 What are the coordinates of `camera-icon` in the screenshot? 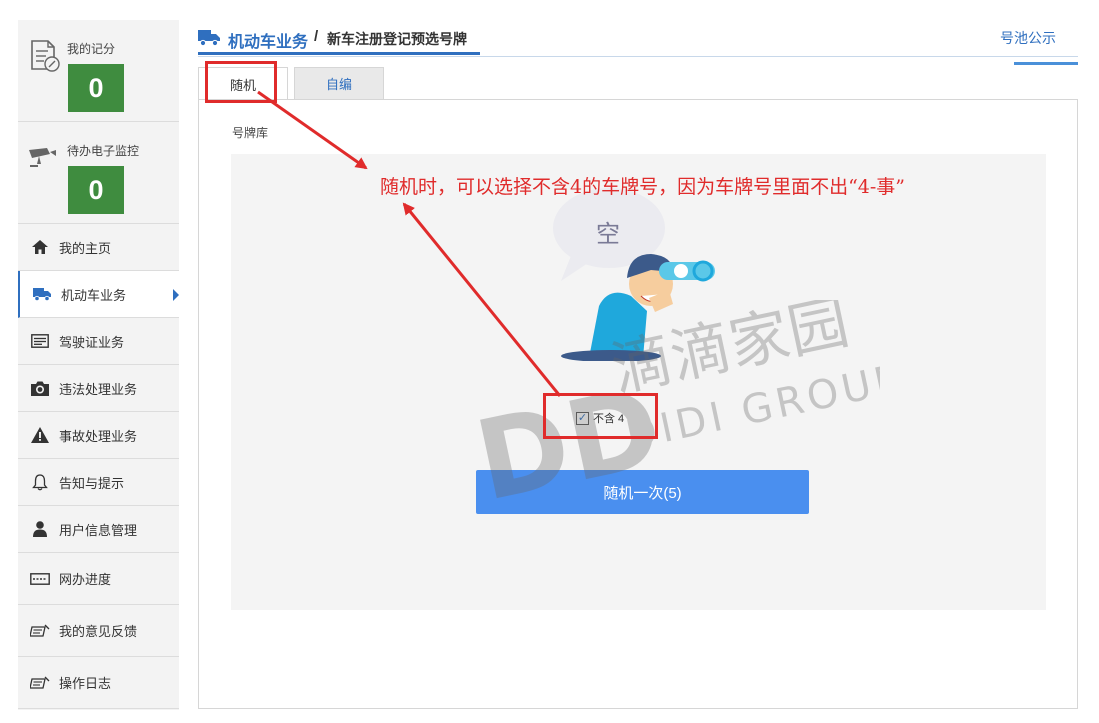 It's located at (40, 388).